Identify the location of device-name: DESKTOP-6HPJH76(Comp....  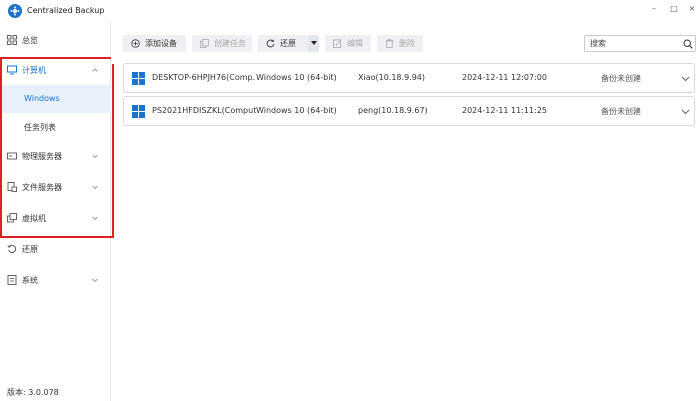
(204, 77).